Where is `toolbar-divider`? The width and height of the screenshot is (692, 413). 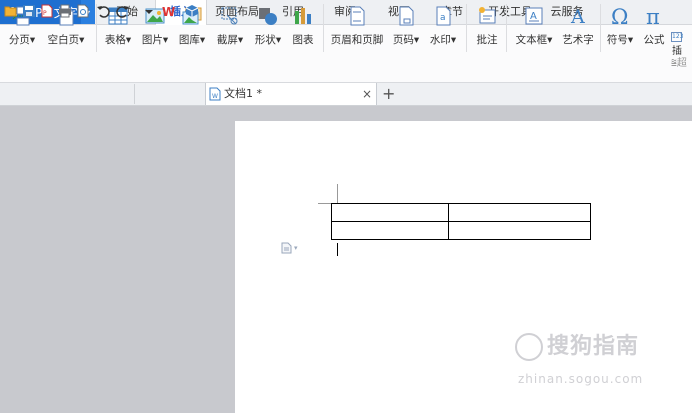
toolbar-divider is located at coordinates (134, 94).